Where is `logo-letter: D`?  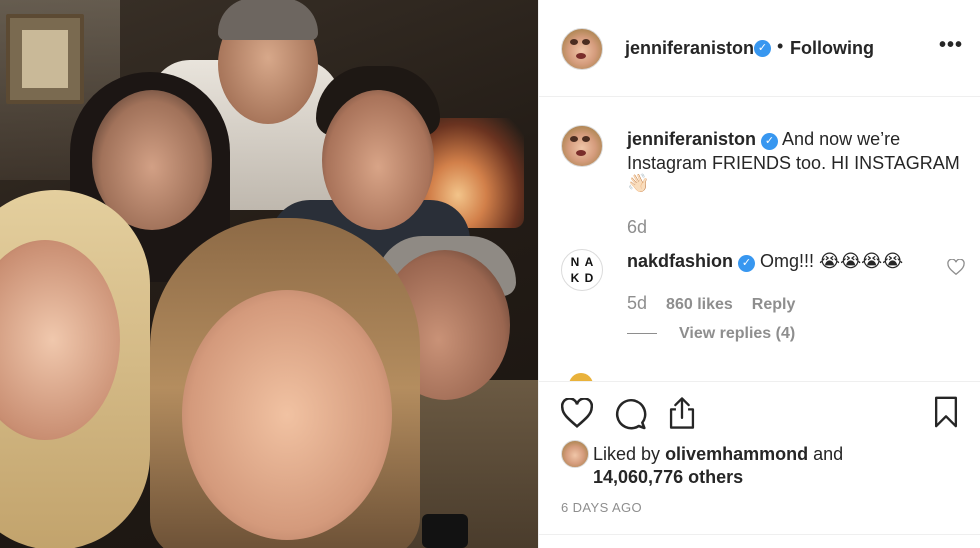 logo-letter: D is located at coordinates (589, 278).